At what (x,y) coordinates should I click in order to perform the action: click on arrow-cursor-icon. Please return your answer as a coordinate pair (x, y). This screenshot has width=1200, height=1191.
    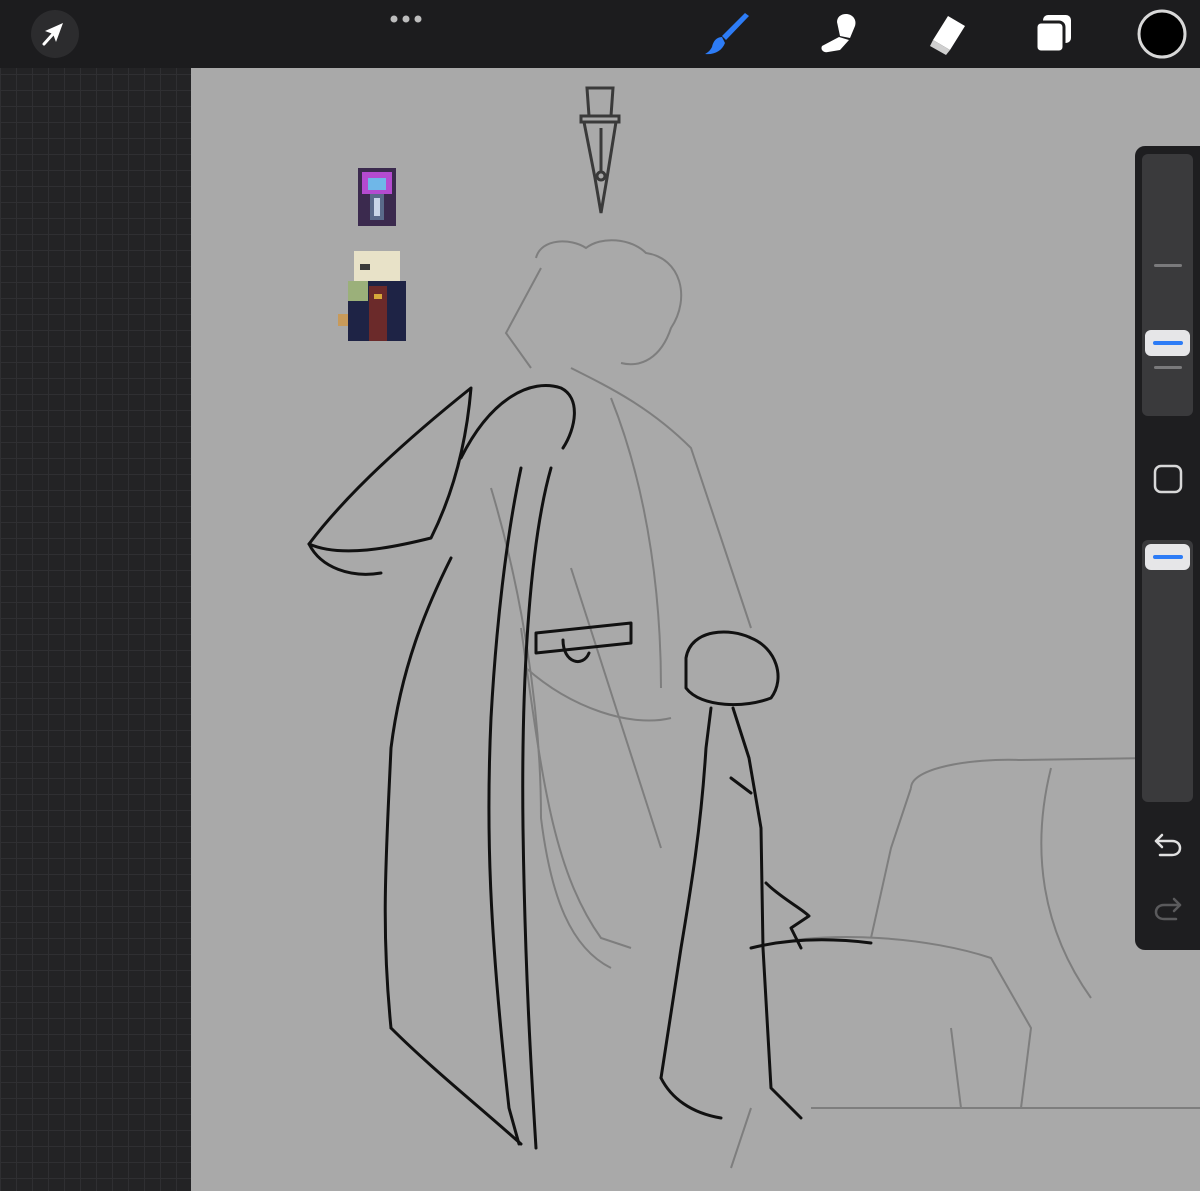
    Looking at the image, I should click on (55, 34).